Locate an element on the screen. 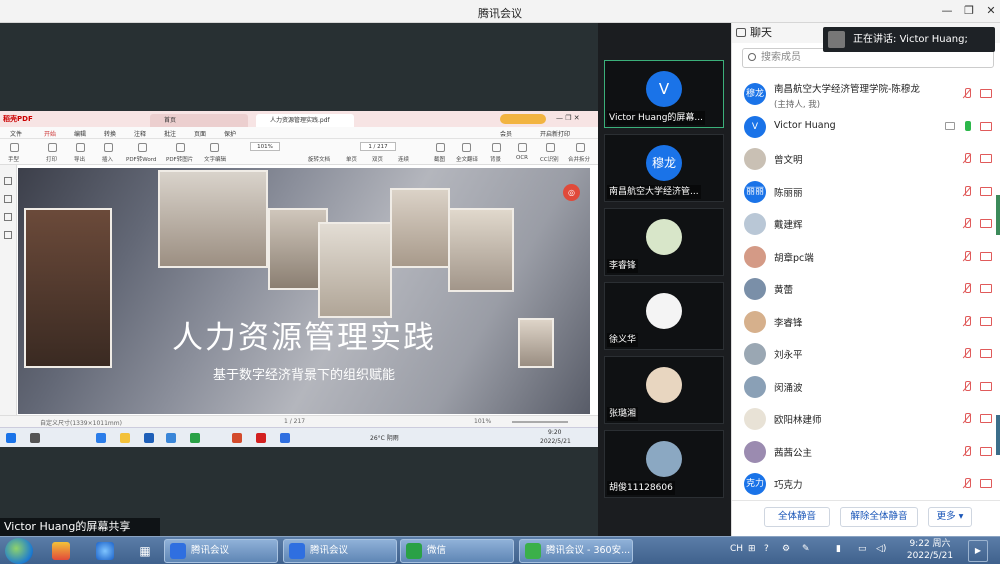 This screenshot has width=1000, height=564. export-icon is located at coordinates (80, 147).